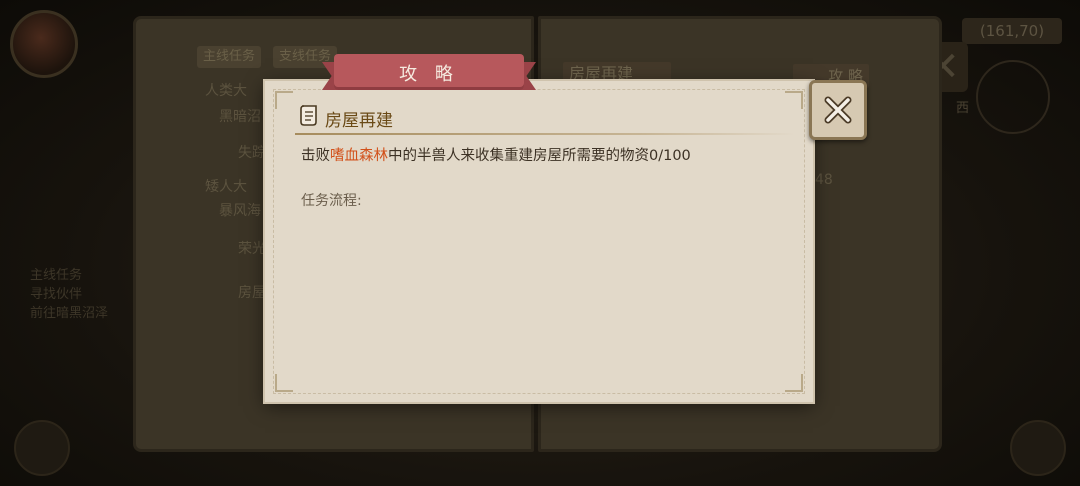  What do you see at coordinates (42, 448) in the screenshot?
I see `bottom-left-menu-icon` at bounding box center [42, 448].